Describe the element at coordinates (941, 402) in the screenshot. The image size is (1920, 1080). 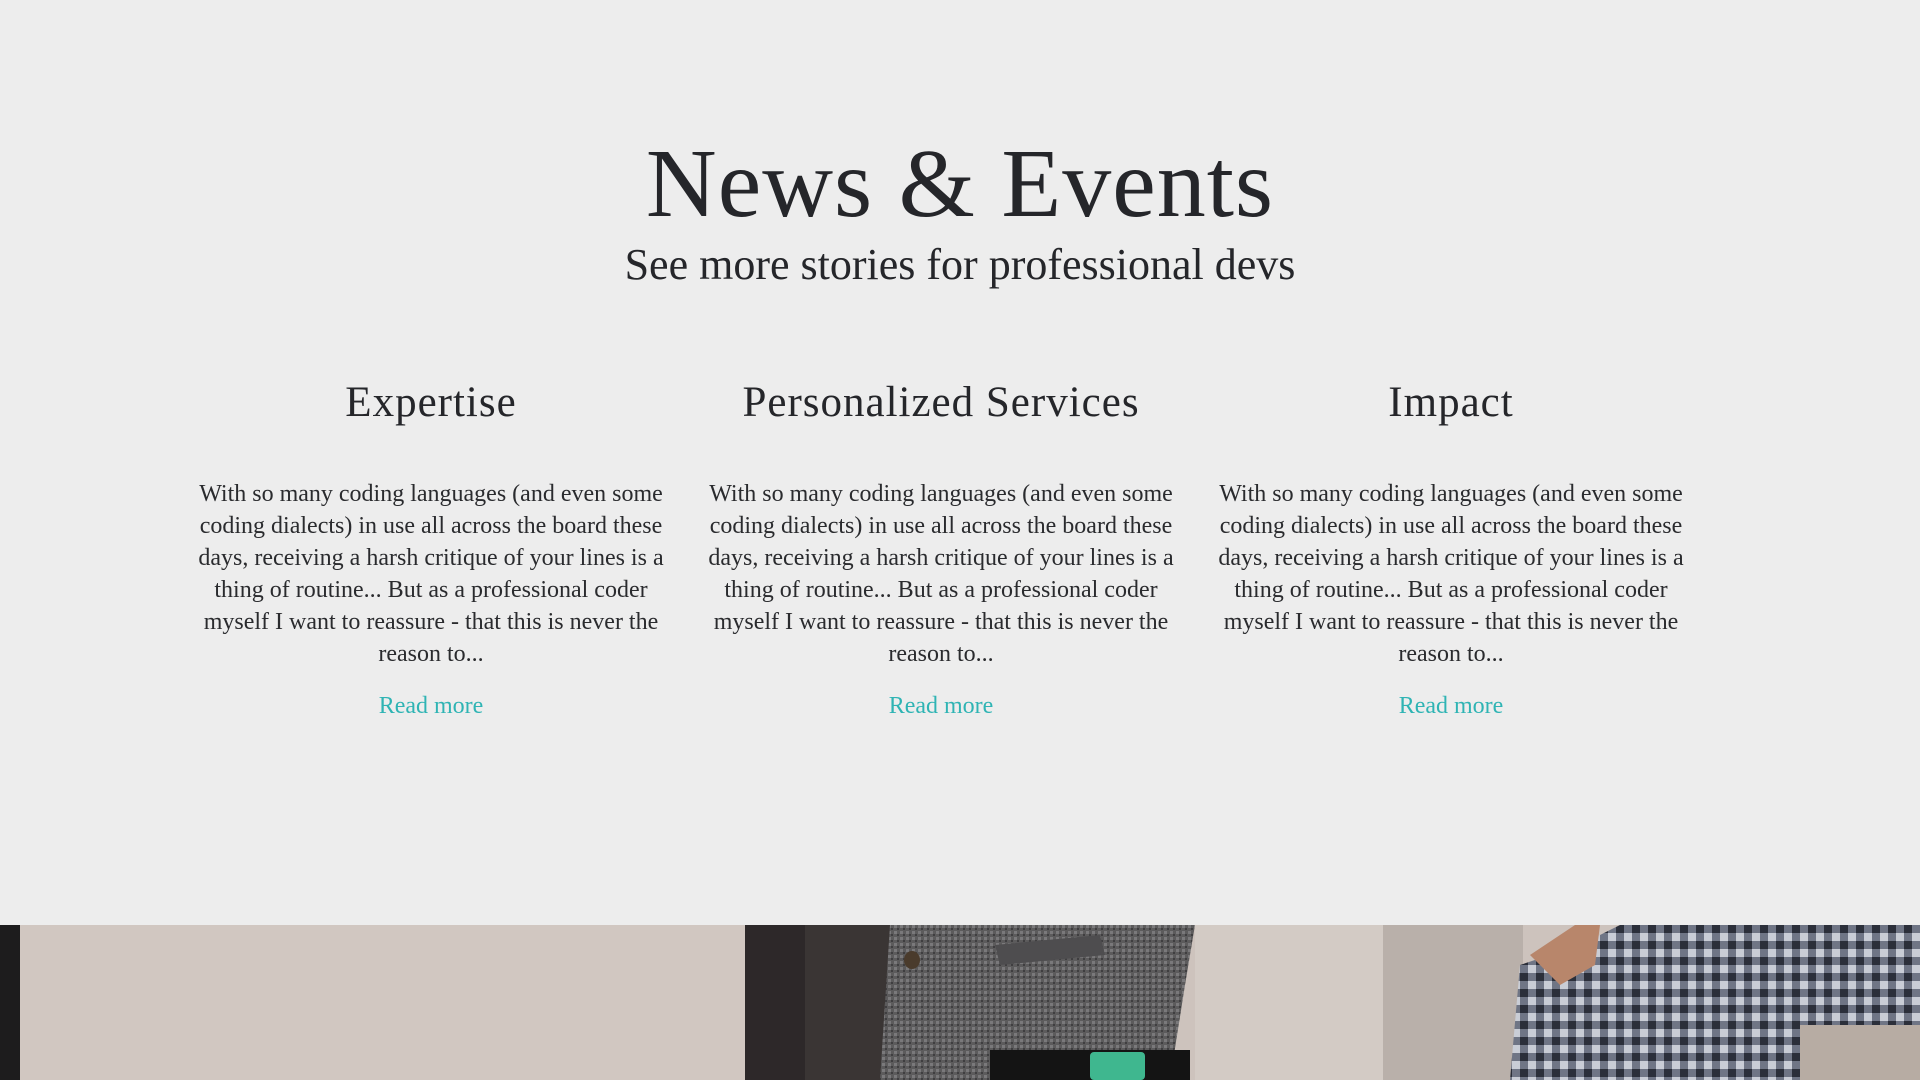
I see `column-heading: Personalized Services` at that location.